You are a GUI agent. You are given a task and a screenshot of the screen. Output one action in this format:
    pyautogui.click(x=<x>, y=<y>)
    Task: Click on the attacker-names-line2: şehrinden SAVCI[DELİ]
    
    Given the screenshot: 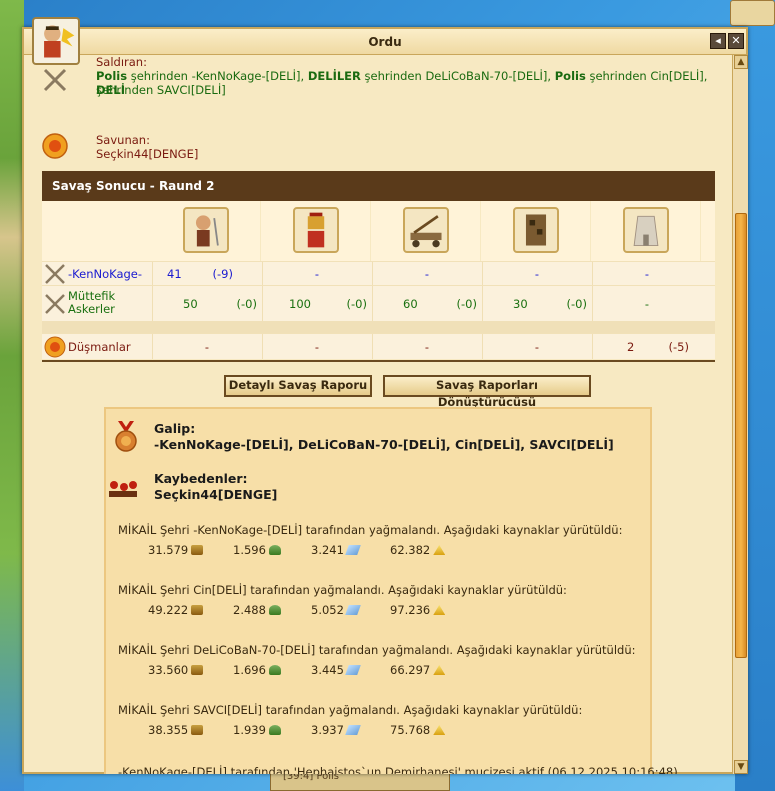 What is the action you would take?
    pyautogui.click(x=161, y=90)
    